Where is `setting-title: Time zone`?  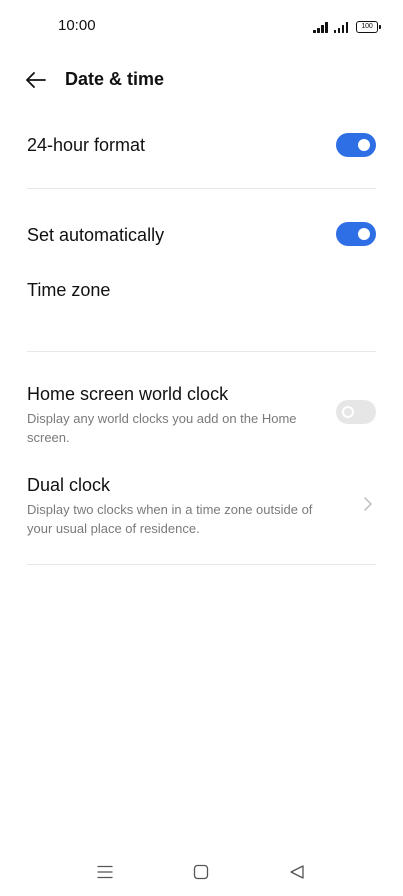
setting-title: Time zone is located at coordinates (69, 290).